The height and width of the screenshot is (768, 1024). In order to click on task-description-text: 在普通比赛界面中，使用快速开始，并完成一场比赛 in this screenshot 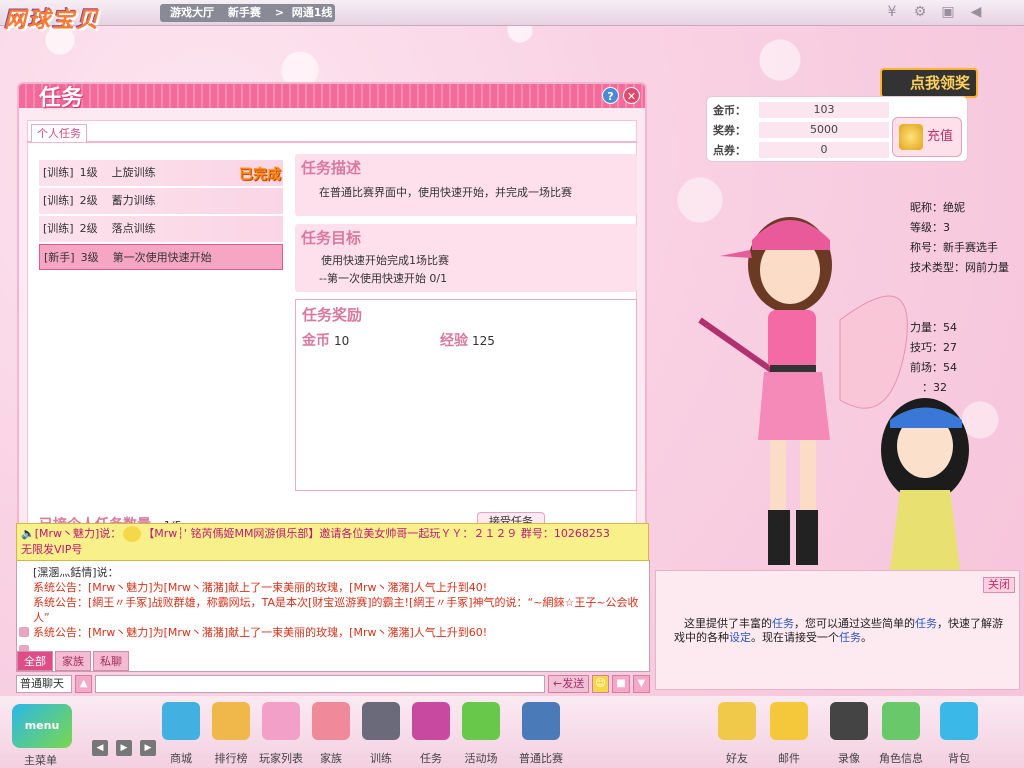, I will do `click(445, 192)`.